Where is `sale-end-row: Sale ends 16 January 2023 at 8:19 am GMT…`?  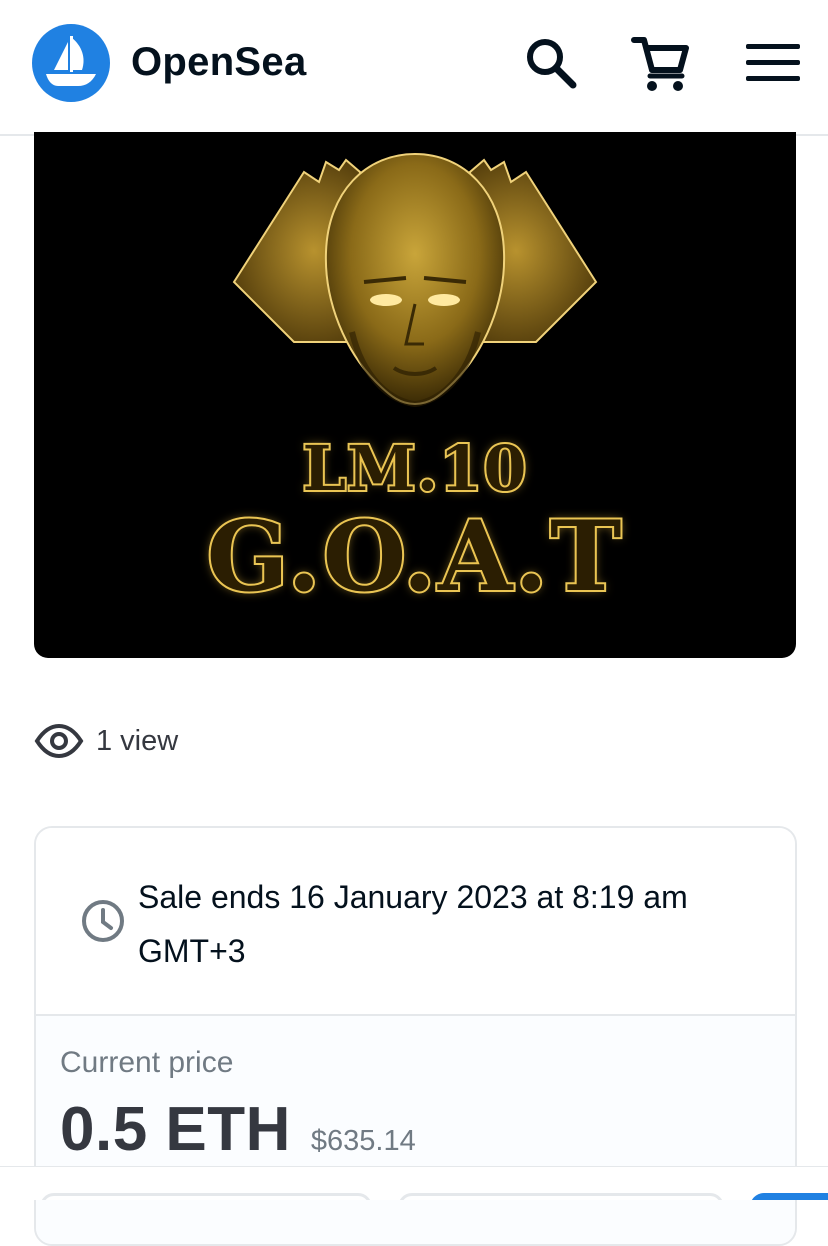
sale-end-row: Sale ends 16 January 2023 at 8:19 am GMT… is located at coordinates (415, 922).